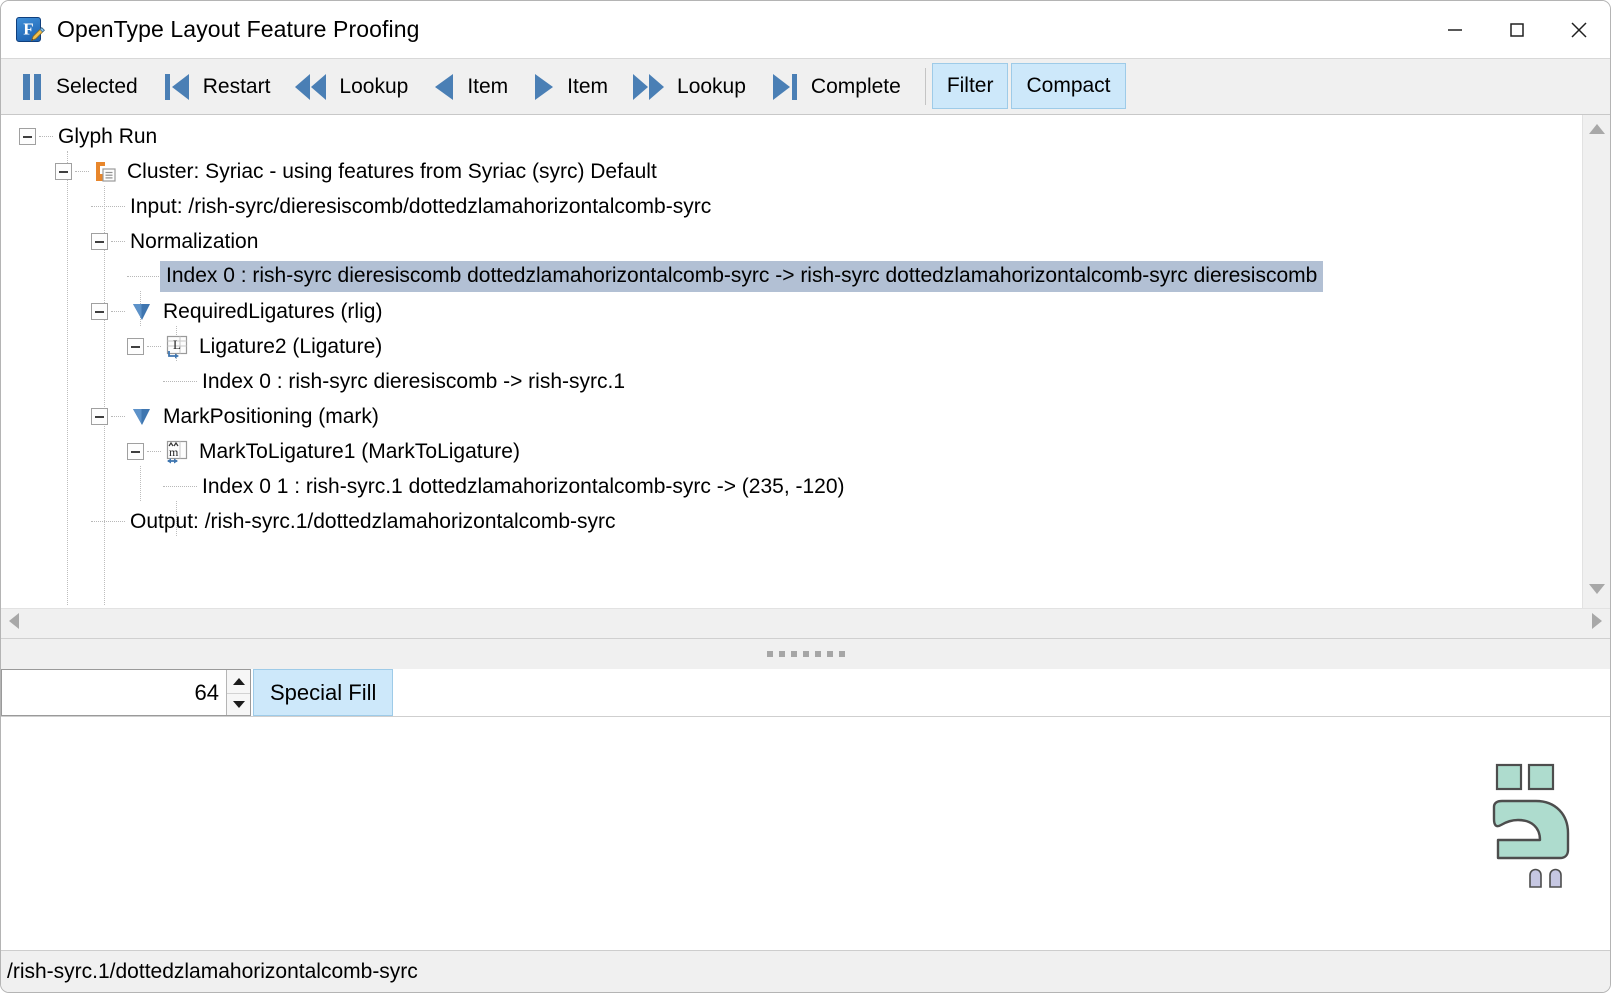 The width and height of the screenshot is (1611, 993). What do you see at coordinates (236, 86) in the screenshot?
I see `toolbar-label-restart: Restart` at bounding box center [236, 86].